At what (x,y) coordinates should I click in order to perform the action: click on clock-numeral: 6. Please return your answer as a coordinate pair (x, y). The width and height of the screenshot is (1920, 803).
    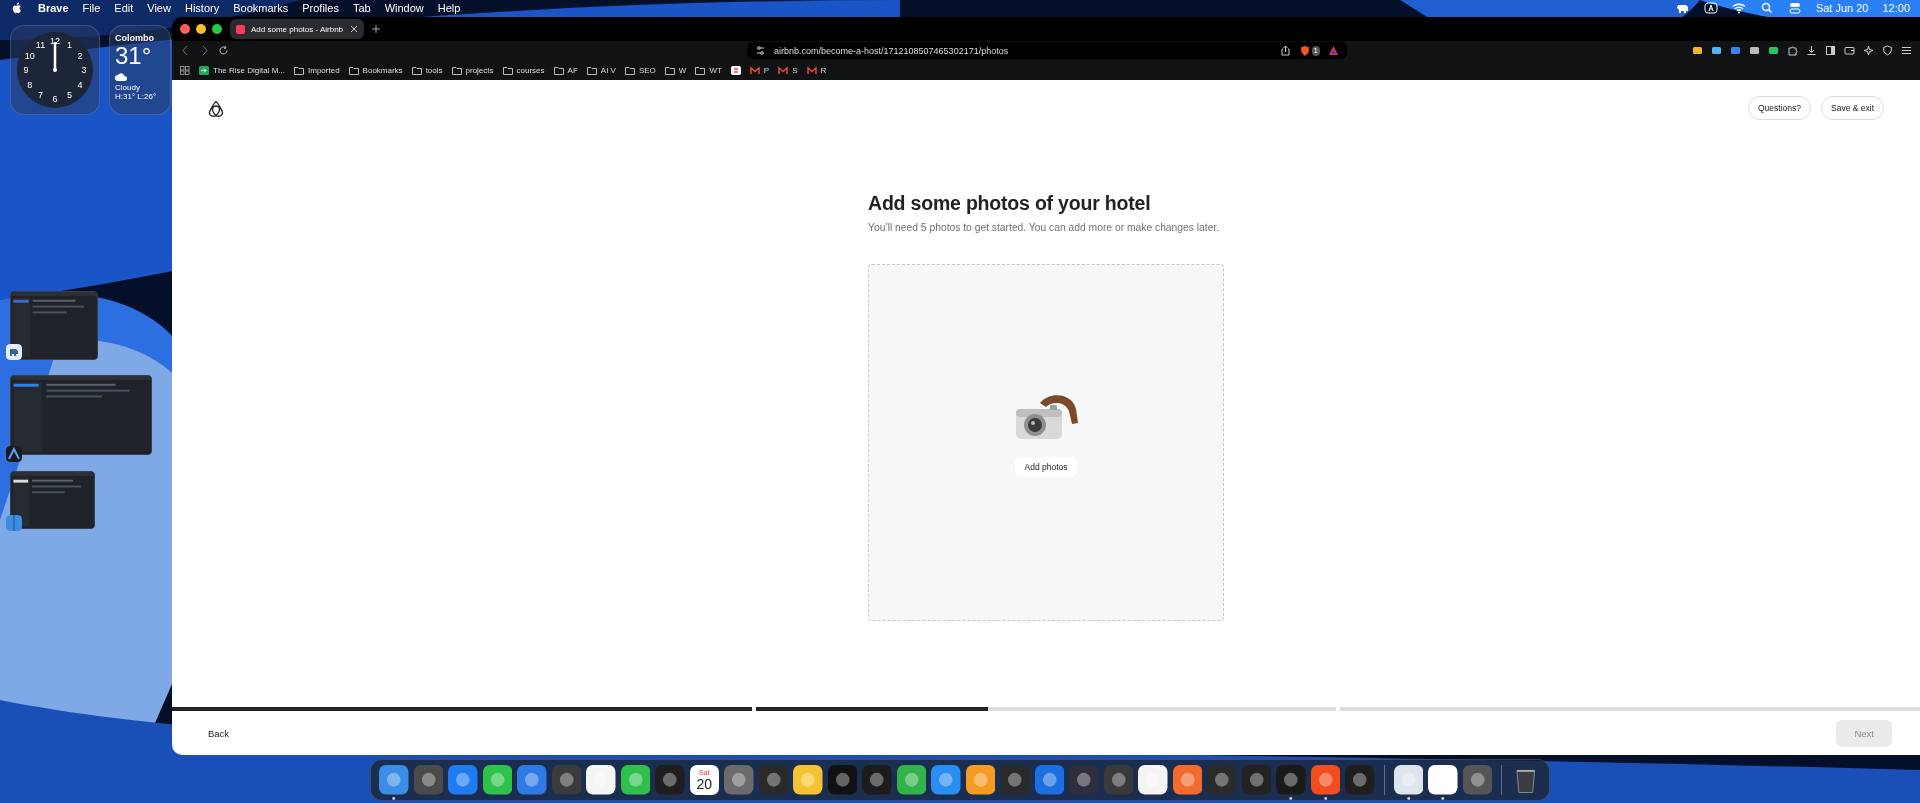
    Looking at the image, I should click on (55, 99).